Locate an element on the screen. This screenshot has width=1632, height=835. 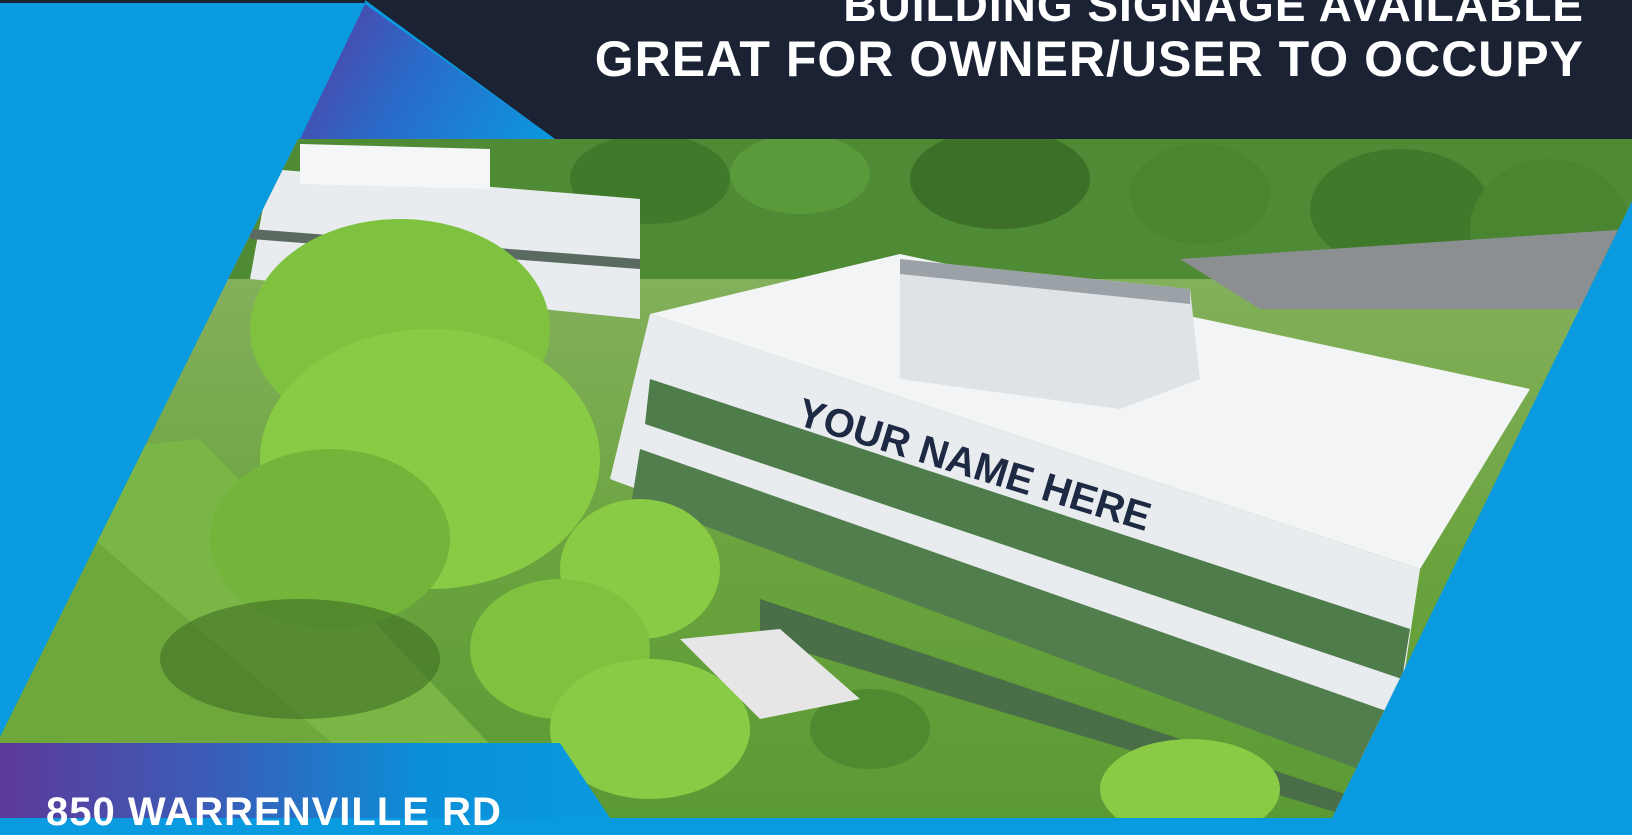
headline-signage: BUILDING SIGNAGE AVAILABLE is located at coordinates (1213, 15).